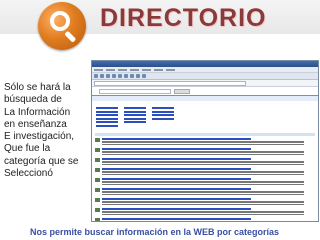 The height and width of the screenshot is (240, 320). Describe the element at coordinates (205, 76) in the screenshot. I see `browser-toolbar` at that location.